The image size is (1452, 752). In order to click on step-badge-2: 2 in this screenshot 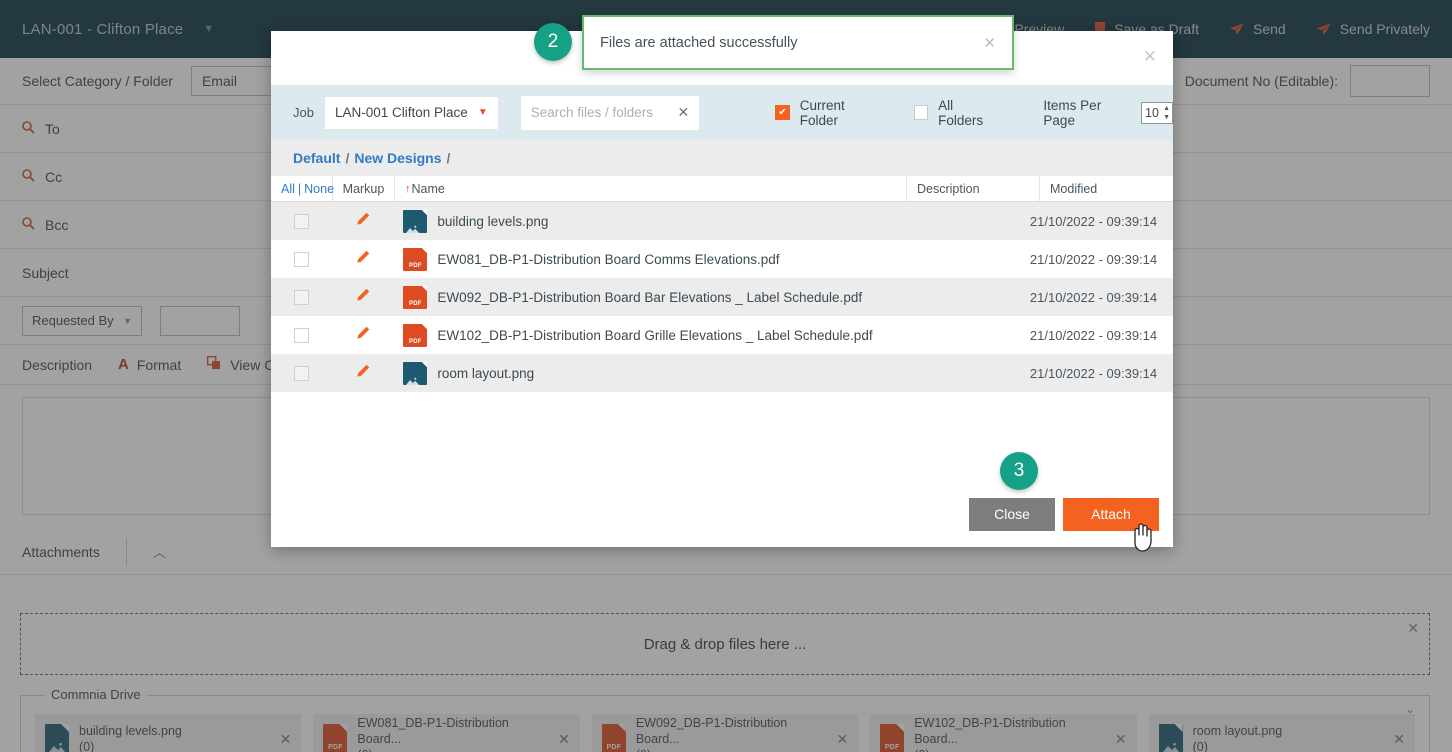, I will do `click(553, 42)`.